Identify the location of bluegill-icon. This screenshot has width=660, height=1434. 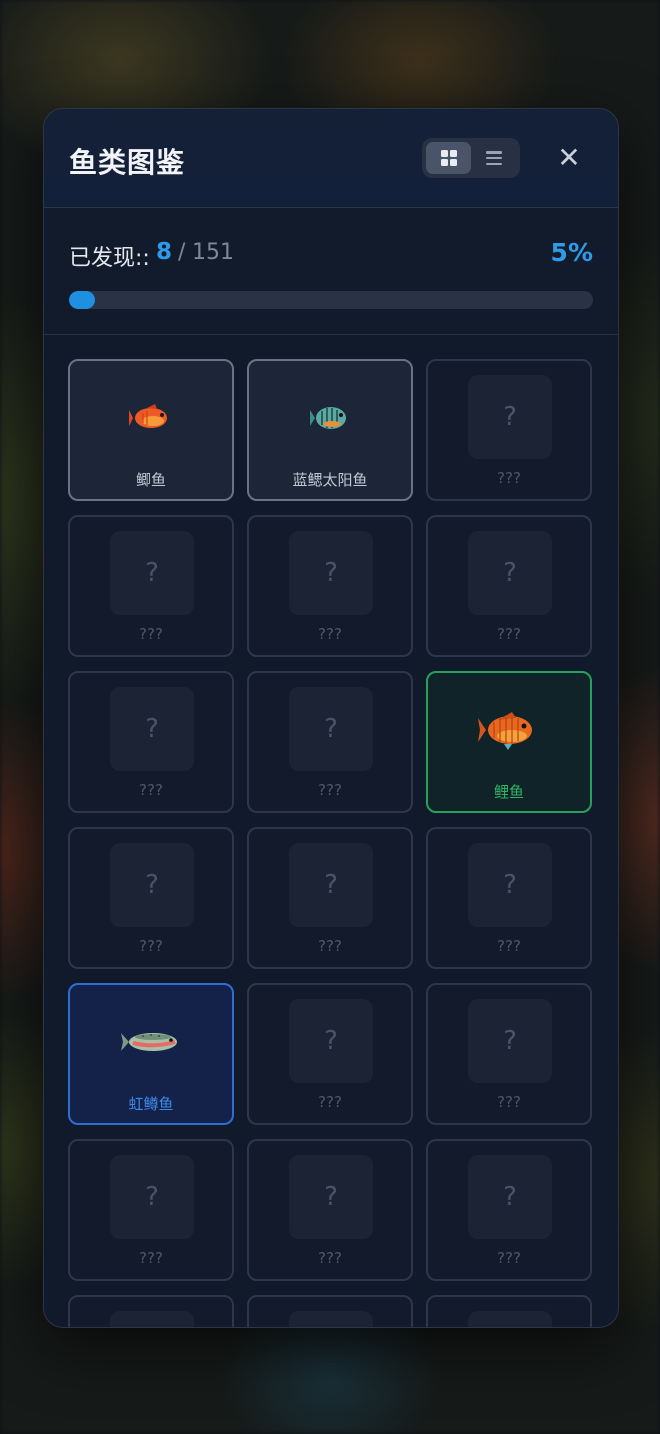
(330, 418).